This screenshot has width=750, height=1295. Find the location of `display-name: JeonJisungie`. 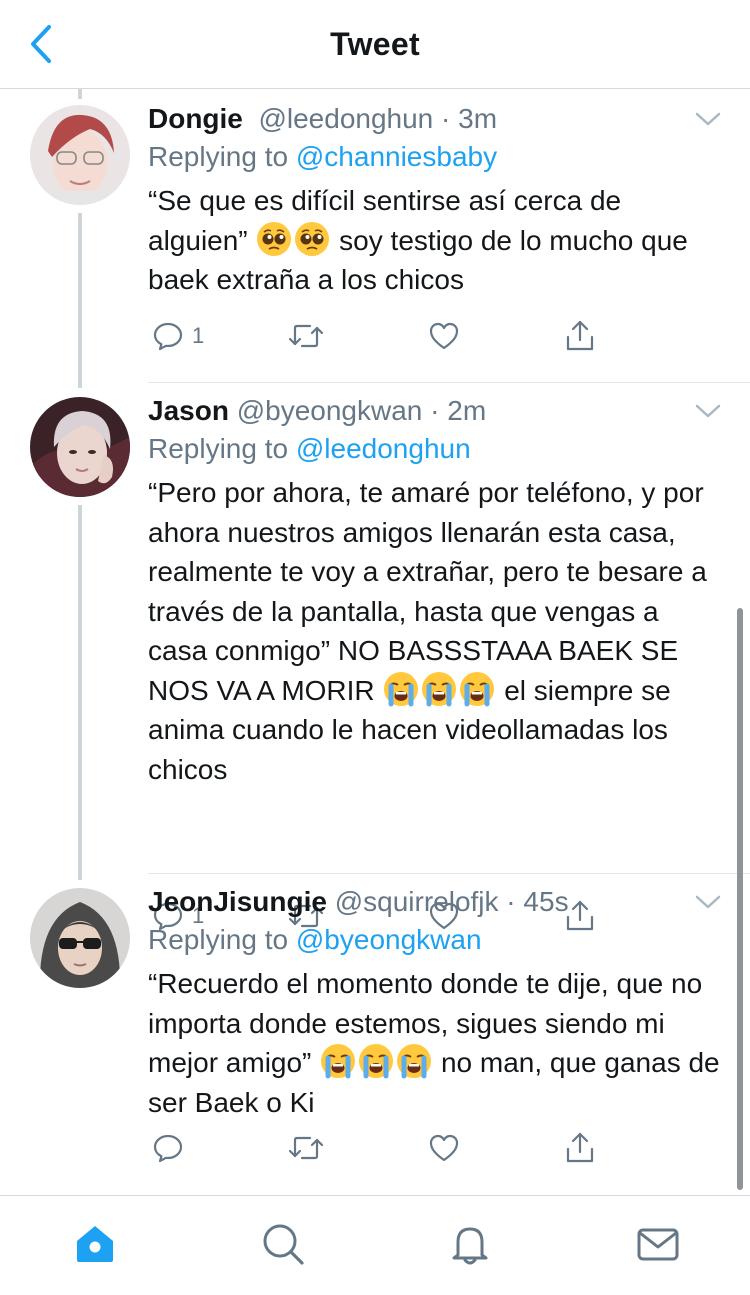

display-name: JeonJisungie is located at coordinates (237, 901).